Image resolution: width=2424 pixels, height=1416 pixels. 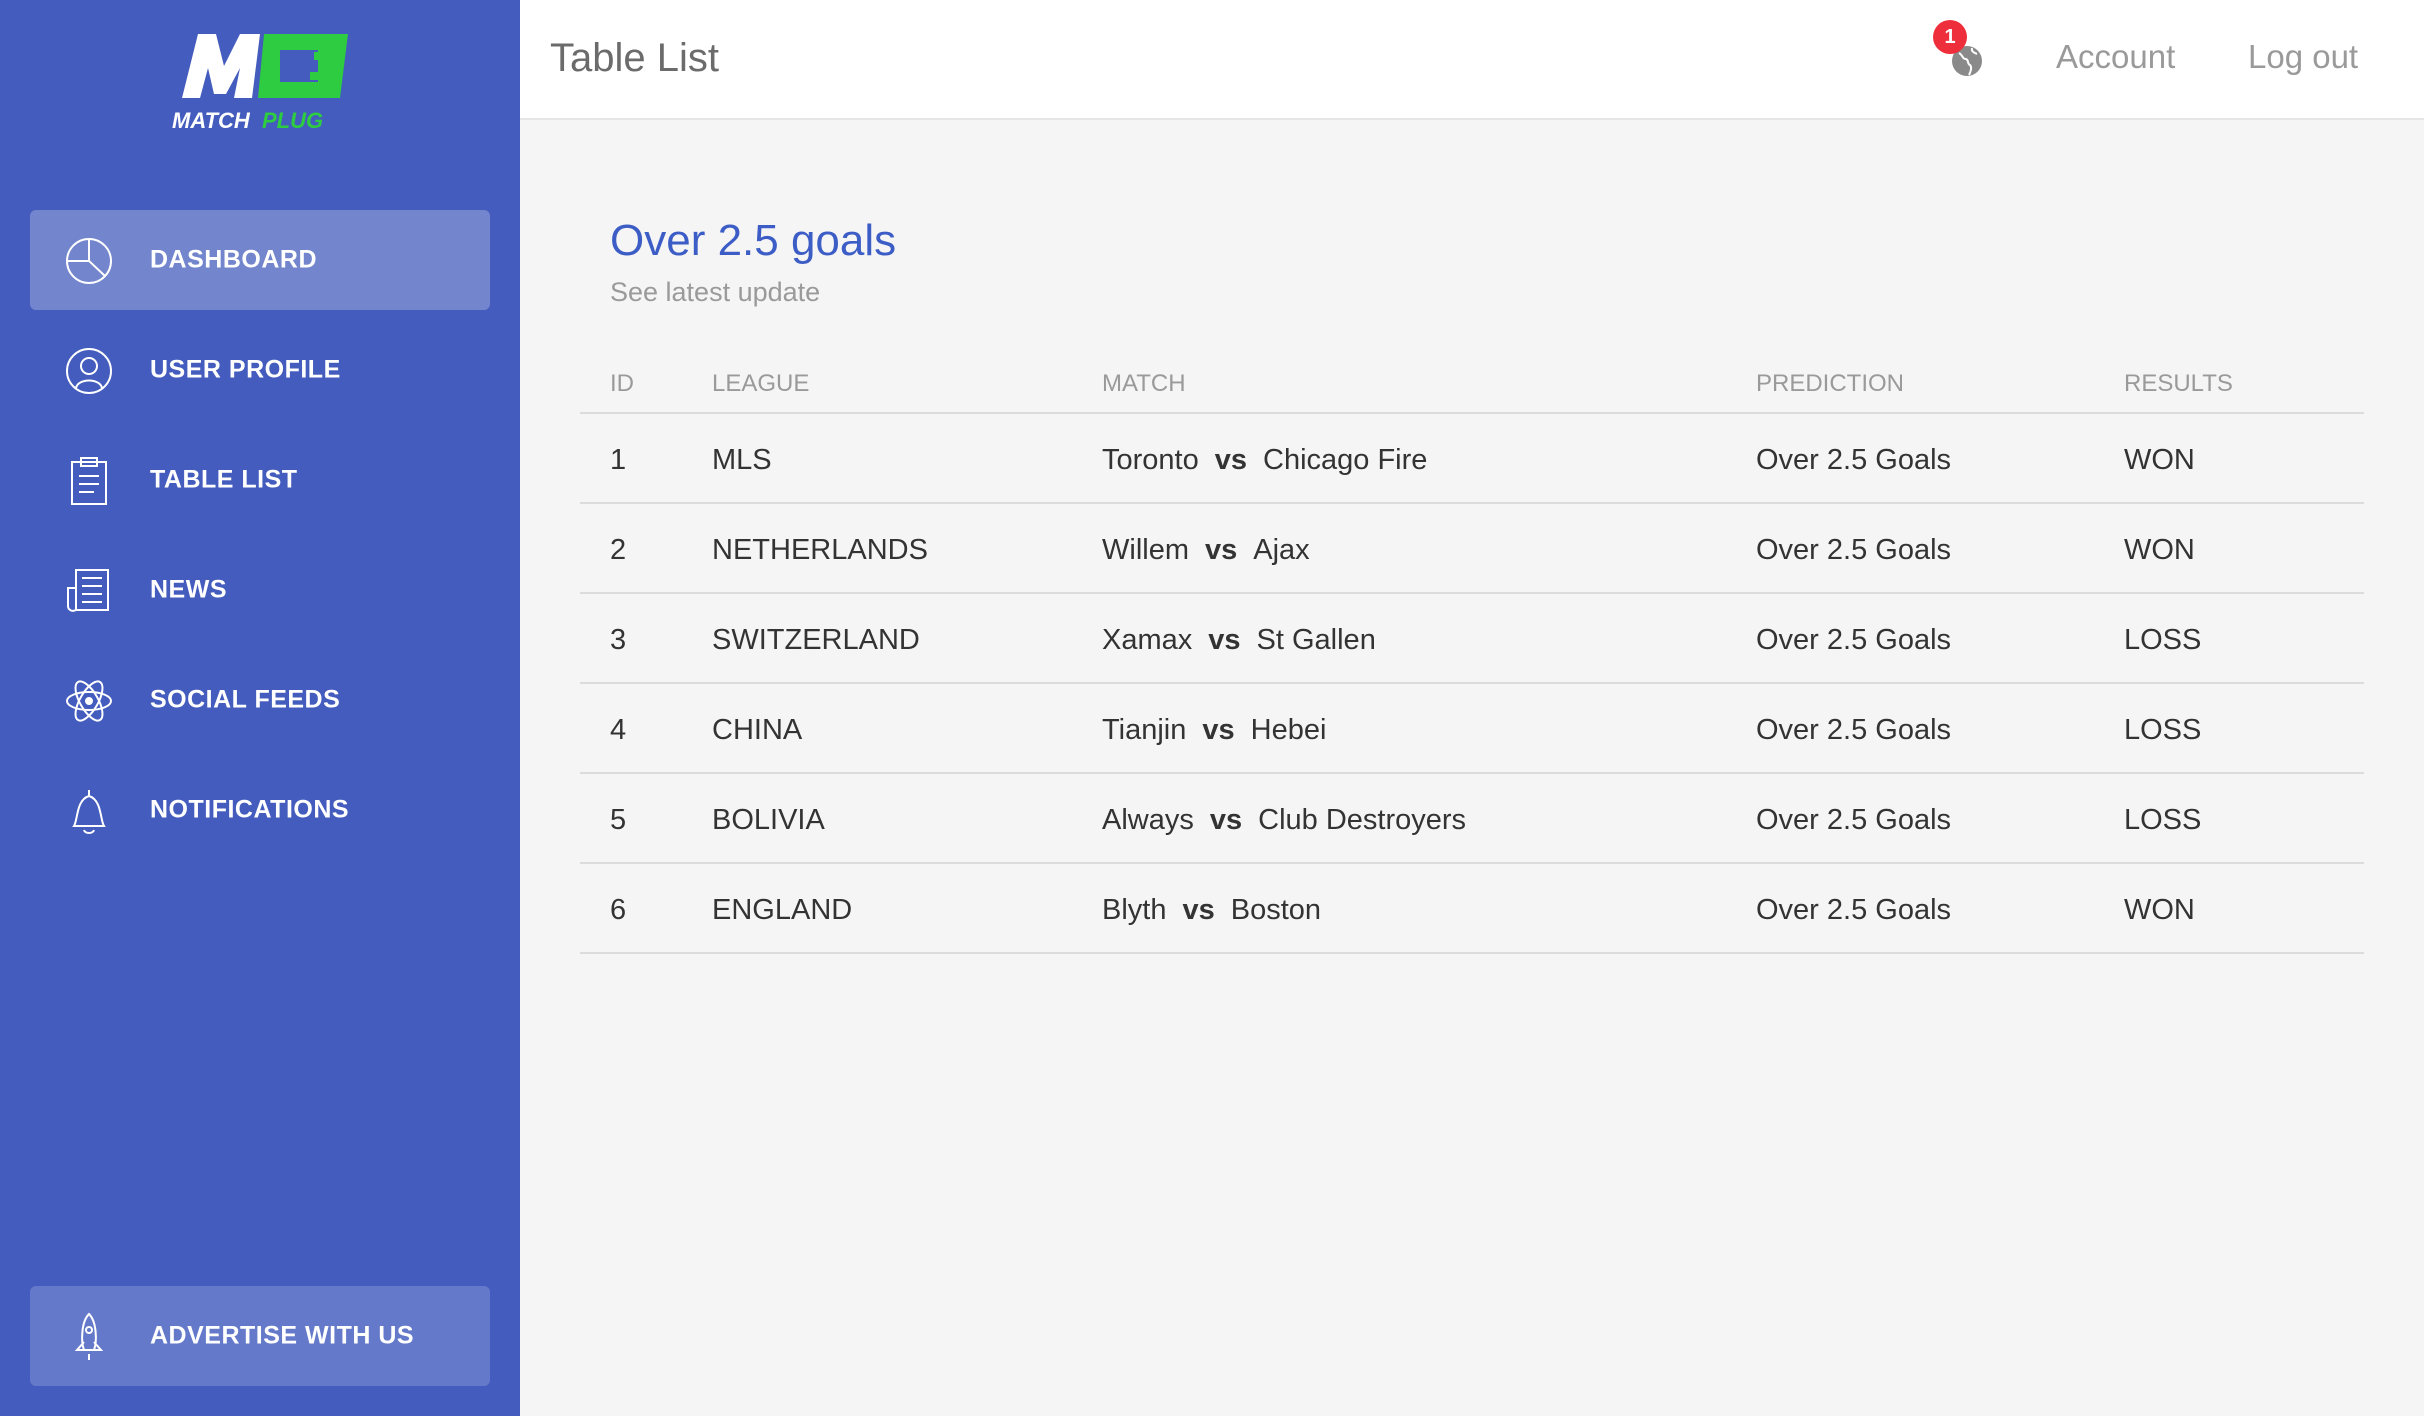 What do you see at coordinates (1830, 383) in the screenshot?
I see `column-header-prediction: PREDICTION` at bounding box center [1830, 383].